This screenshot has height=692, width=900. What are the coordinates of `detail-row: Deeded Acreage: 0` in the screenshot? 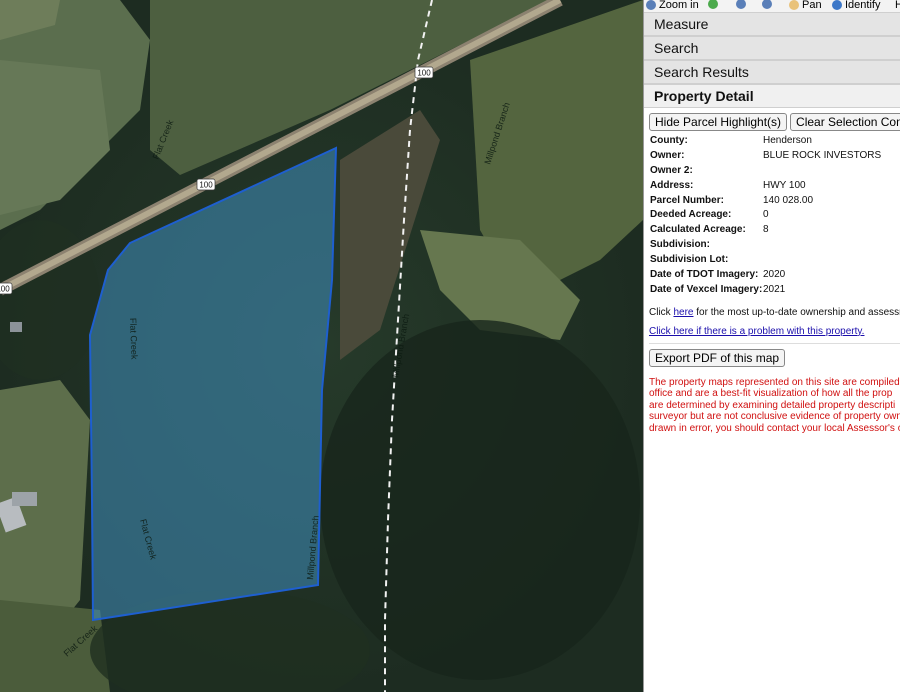 It's located at (765, 214).